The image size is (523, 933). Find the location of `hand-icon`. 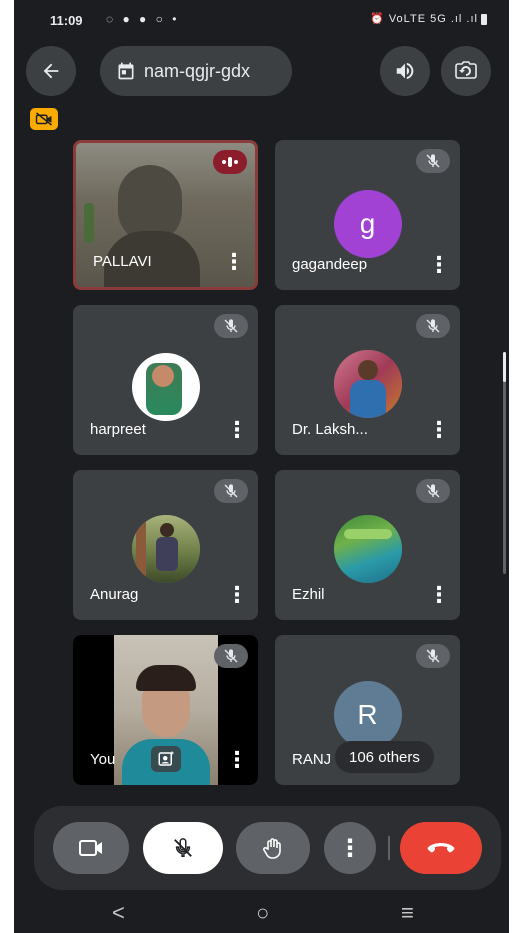

hand-icon is located at coordinates (272, 848).